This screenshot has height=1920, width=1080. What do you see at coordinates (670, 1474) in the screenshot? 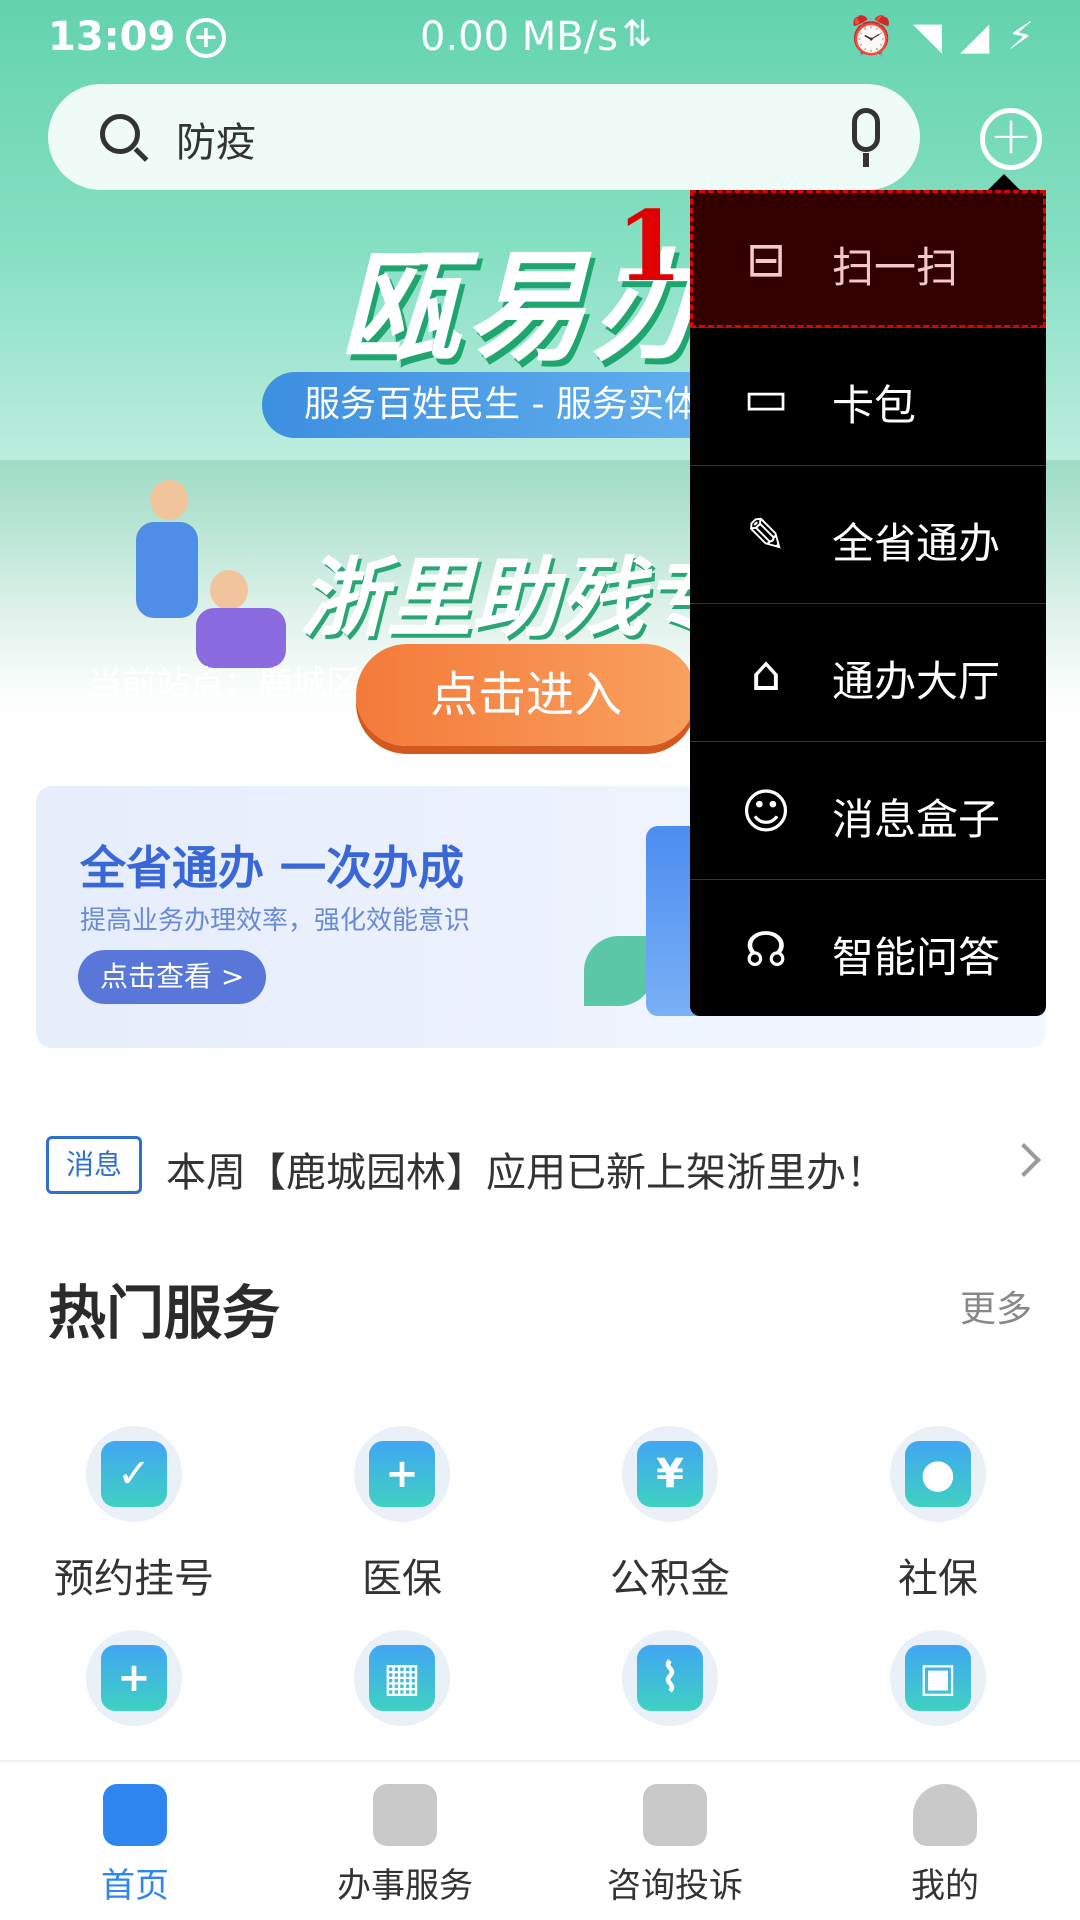
I see `house-yuan-icon: ¥` at bounding box center [670, 1474].